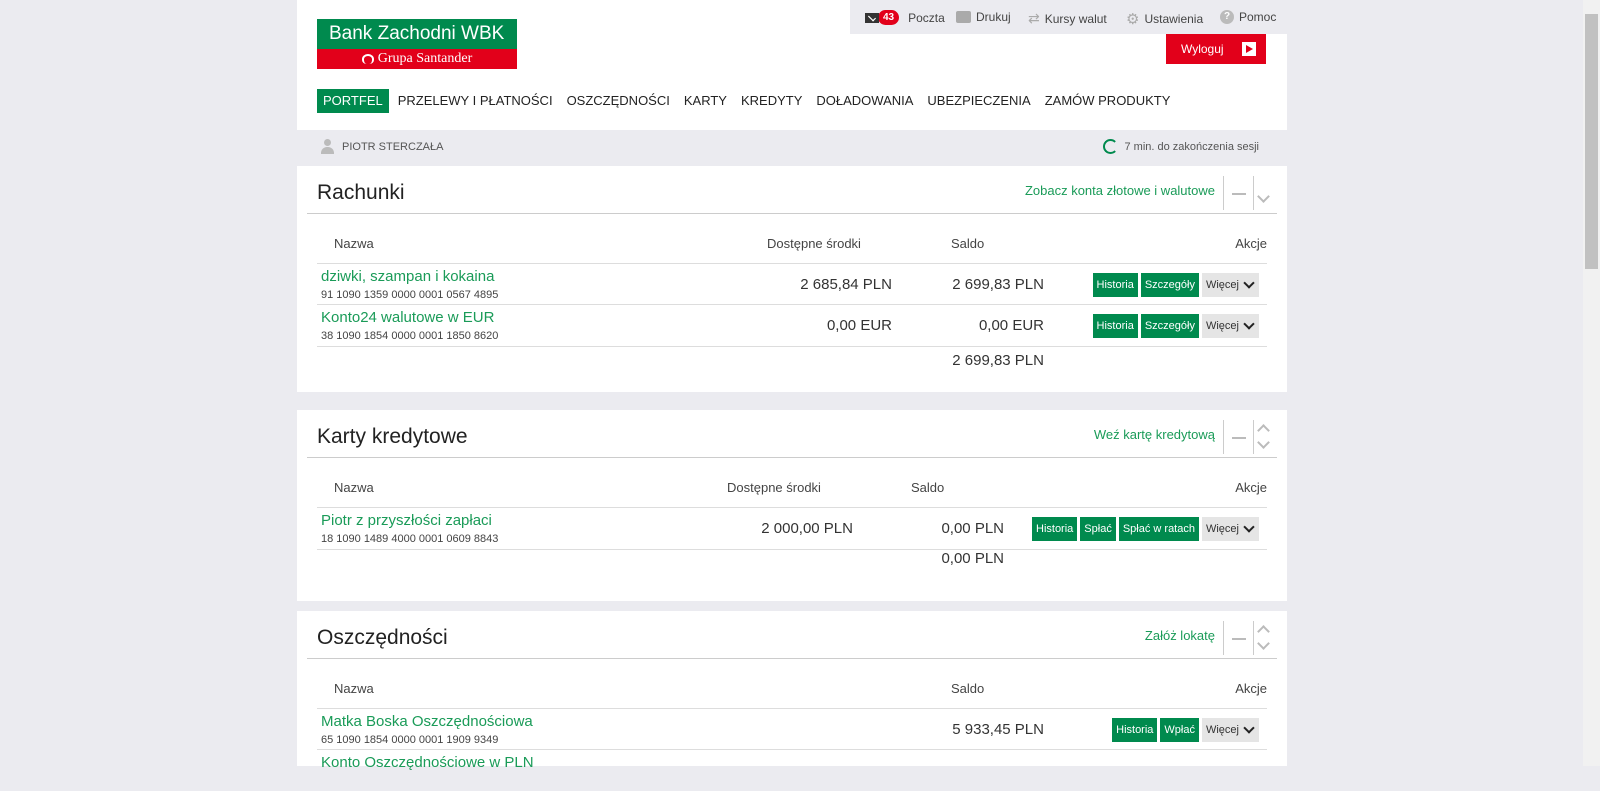 The width and height of the screenshot is (1600, 791). What do you see at coordinates (1133, 19) in the screenshot?
I see `gear-icon: ⚙` at bounding box center [1133, 19].